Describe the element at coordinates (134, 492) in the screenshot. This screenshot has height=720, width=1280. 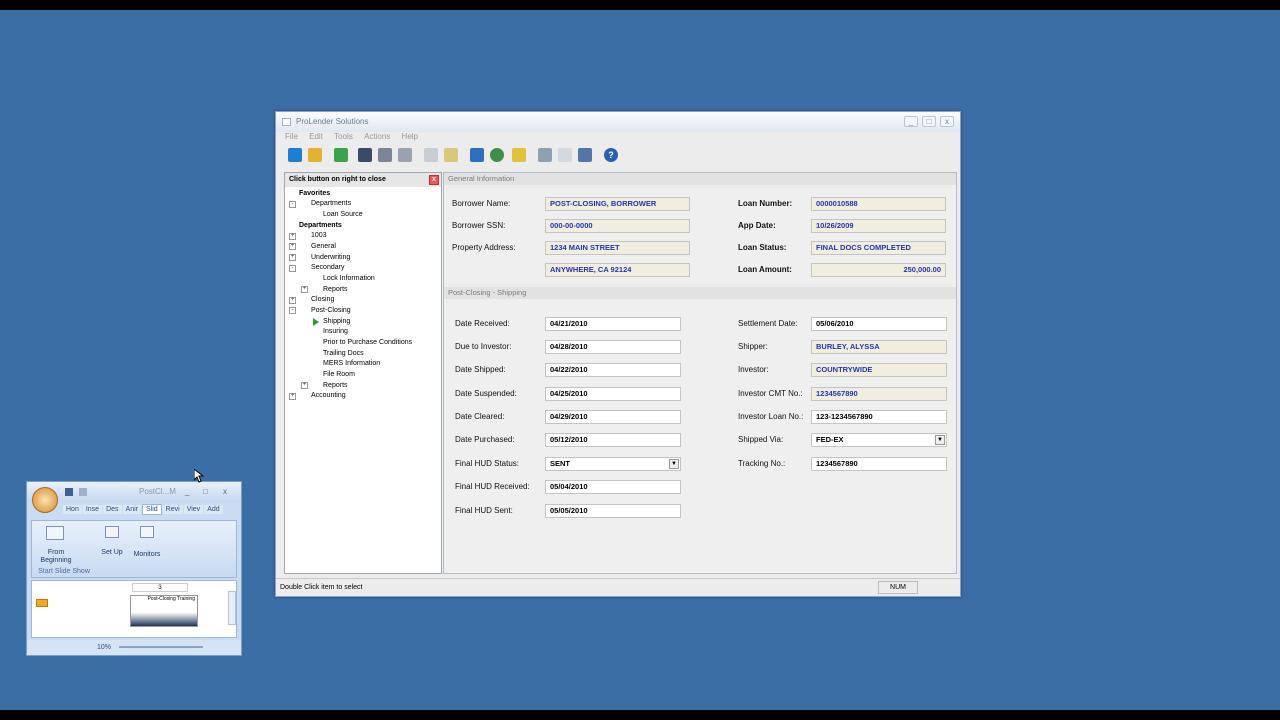
I see `powerpoint-titlebar: PostCl...M _ □ x` at that location.